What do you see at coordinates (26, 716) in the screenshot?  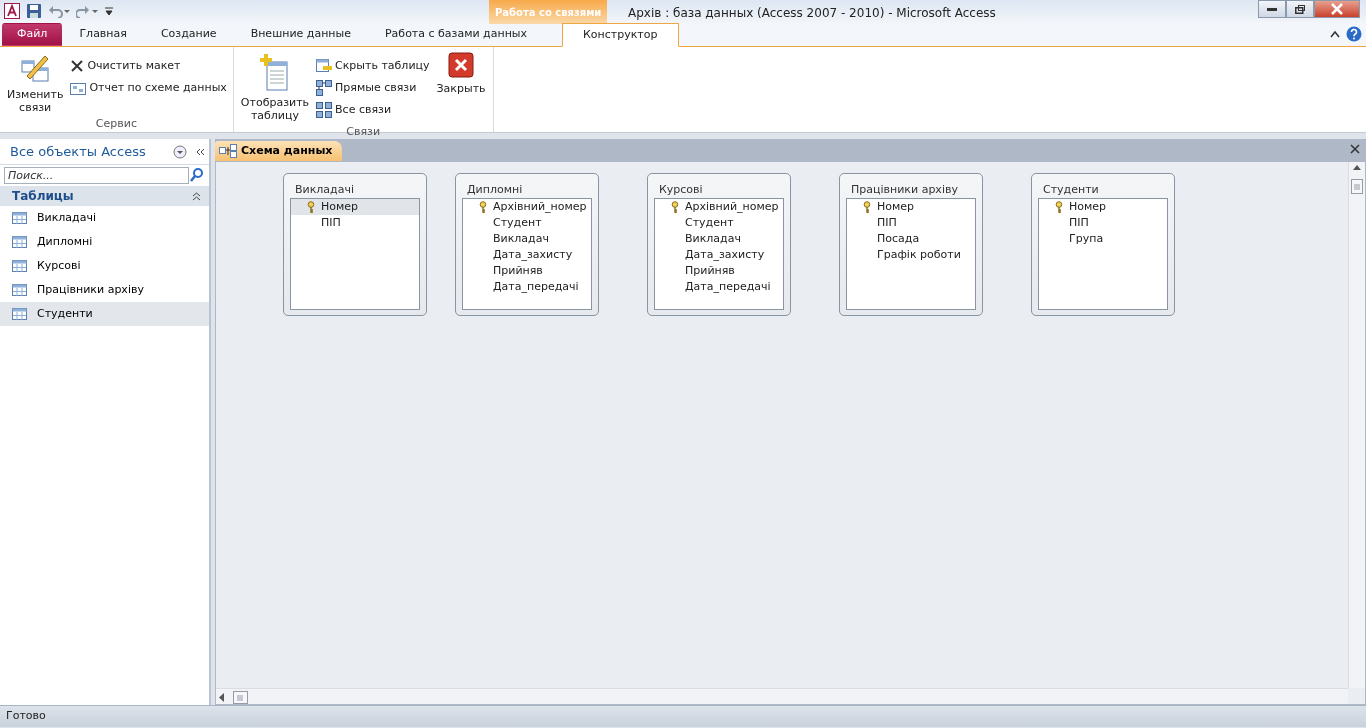 I see `status-text: Готово` at bounding box center [26, 716].